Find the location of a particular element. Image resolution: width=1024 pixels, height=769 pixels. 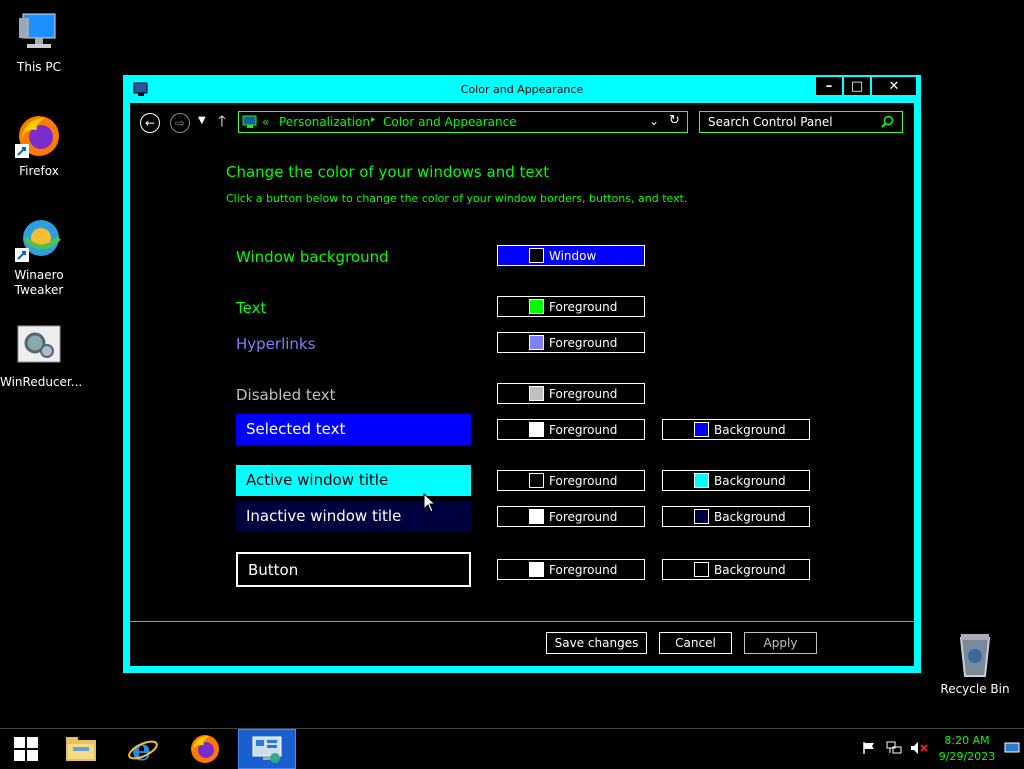

apply-button: Apply is located at coordinates (780, 643).